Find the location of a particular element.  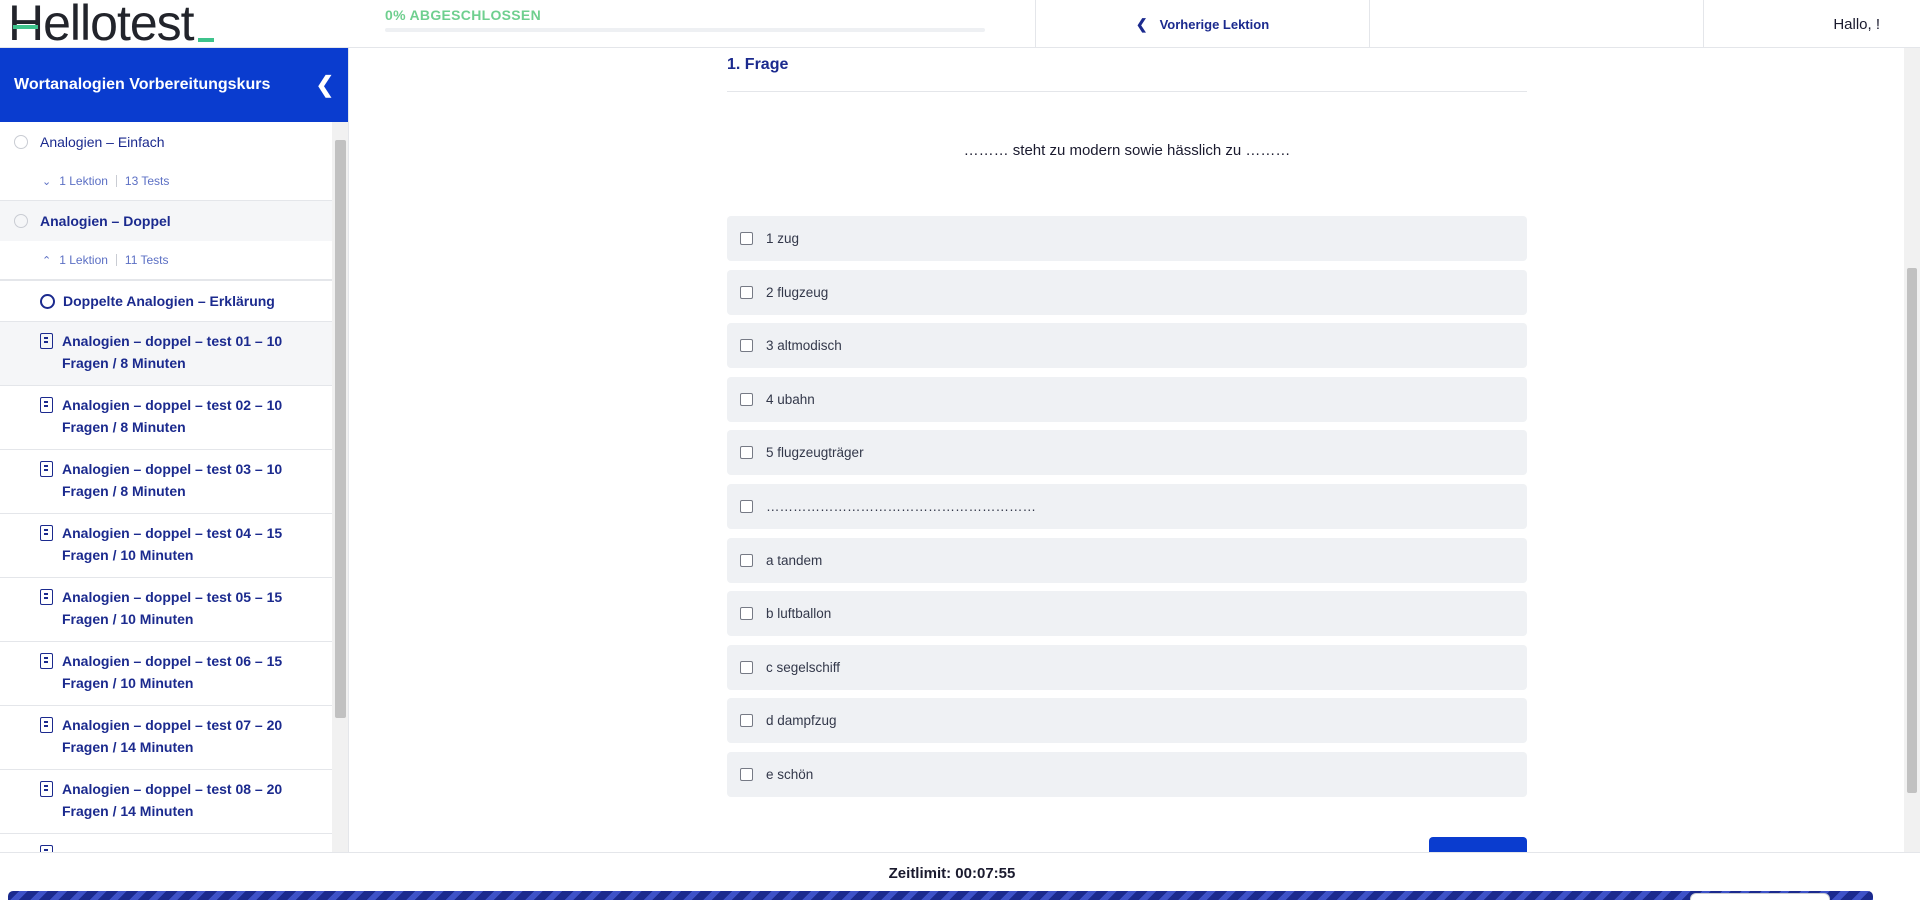

answer-label: e schön is located at coordinates (790, 774).